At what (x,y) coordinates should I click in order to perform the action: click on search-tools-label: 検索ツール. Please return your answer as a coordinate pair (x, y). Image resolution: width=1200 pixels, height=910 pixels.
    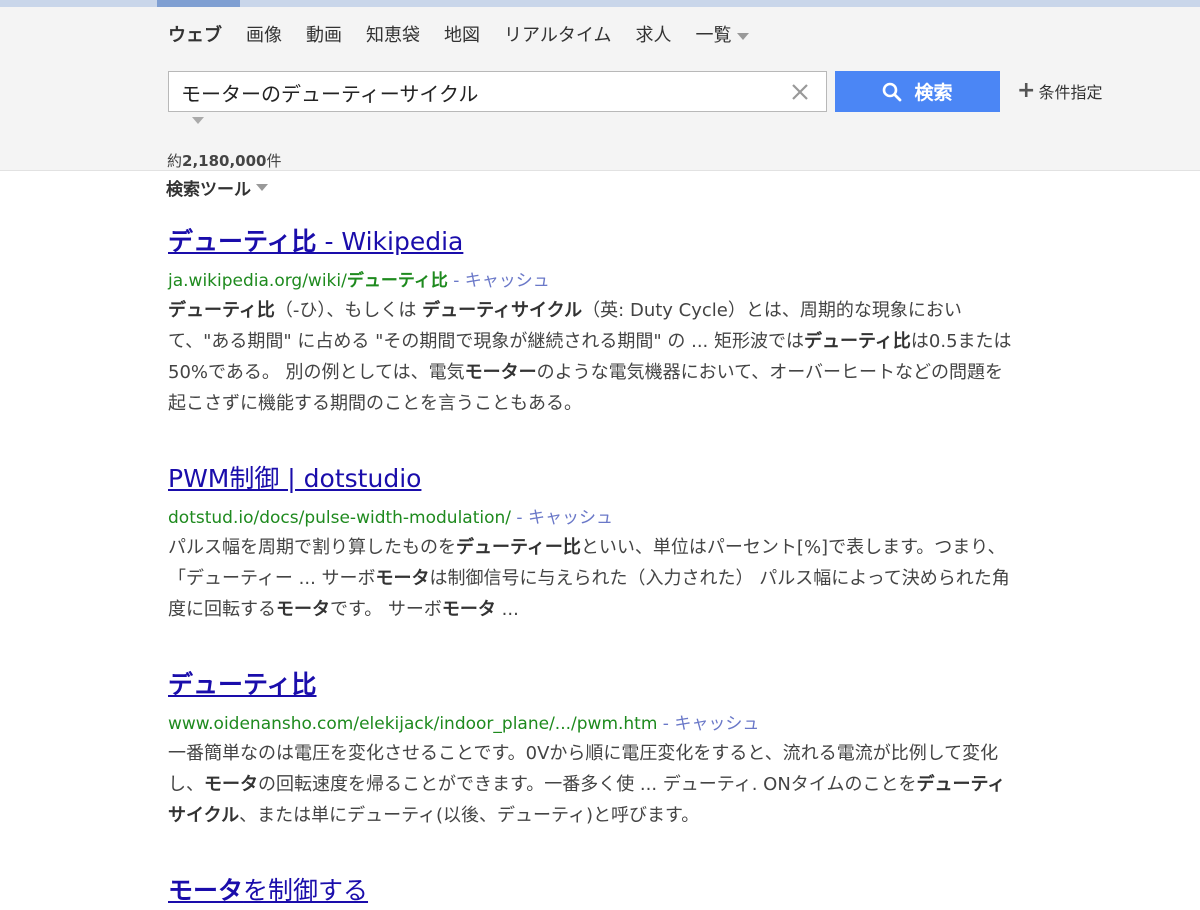
    Looking at the image, I should click on (208, 190).